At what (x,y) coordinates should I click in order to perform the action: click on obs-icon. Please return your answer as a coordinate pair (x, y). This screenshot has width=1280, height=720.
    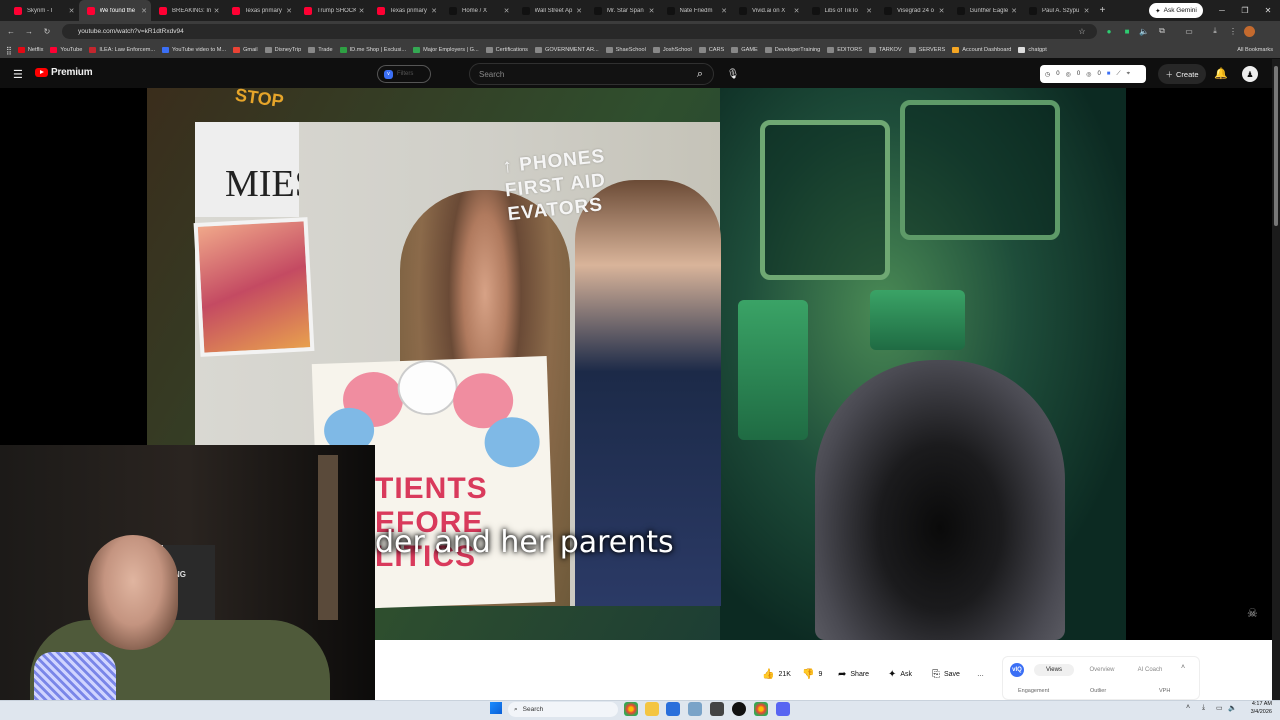
    Looking at the image, I should click on (739, 709).